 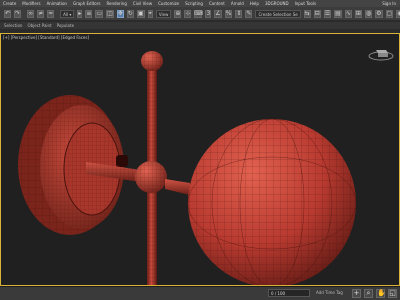 What do you see at coordinates (379, 13) in the screenshot?
I see `render-setup-icon: ⚙` at bounding box center [379, 13].